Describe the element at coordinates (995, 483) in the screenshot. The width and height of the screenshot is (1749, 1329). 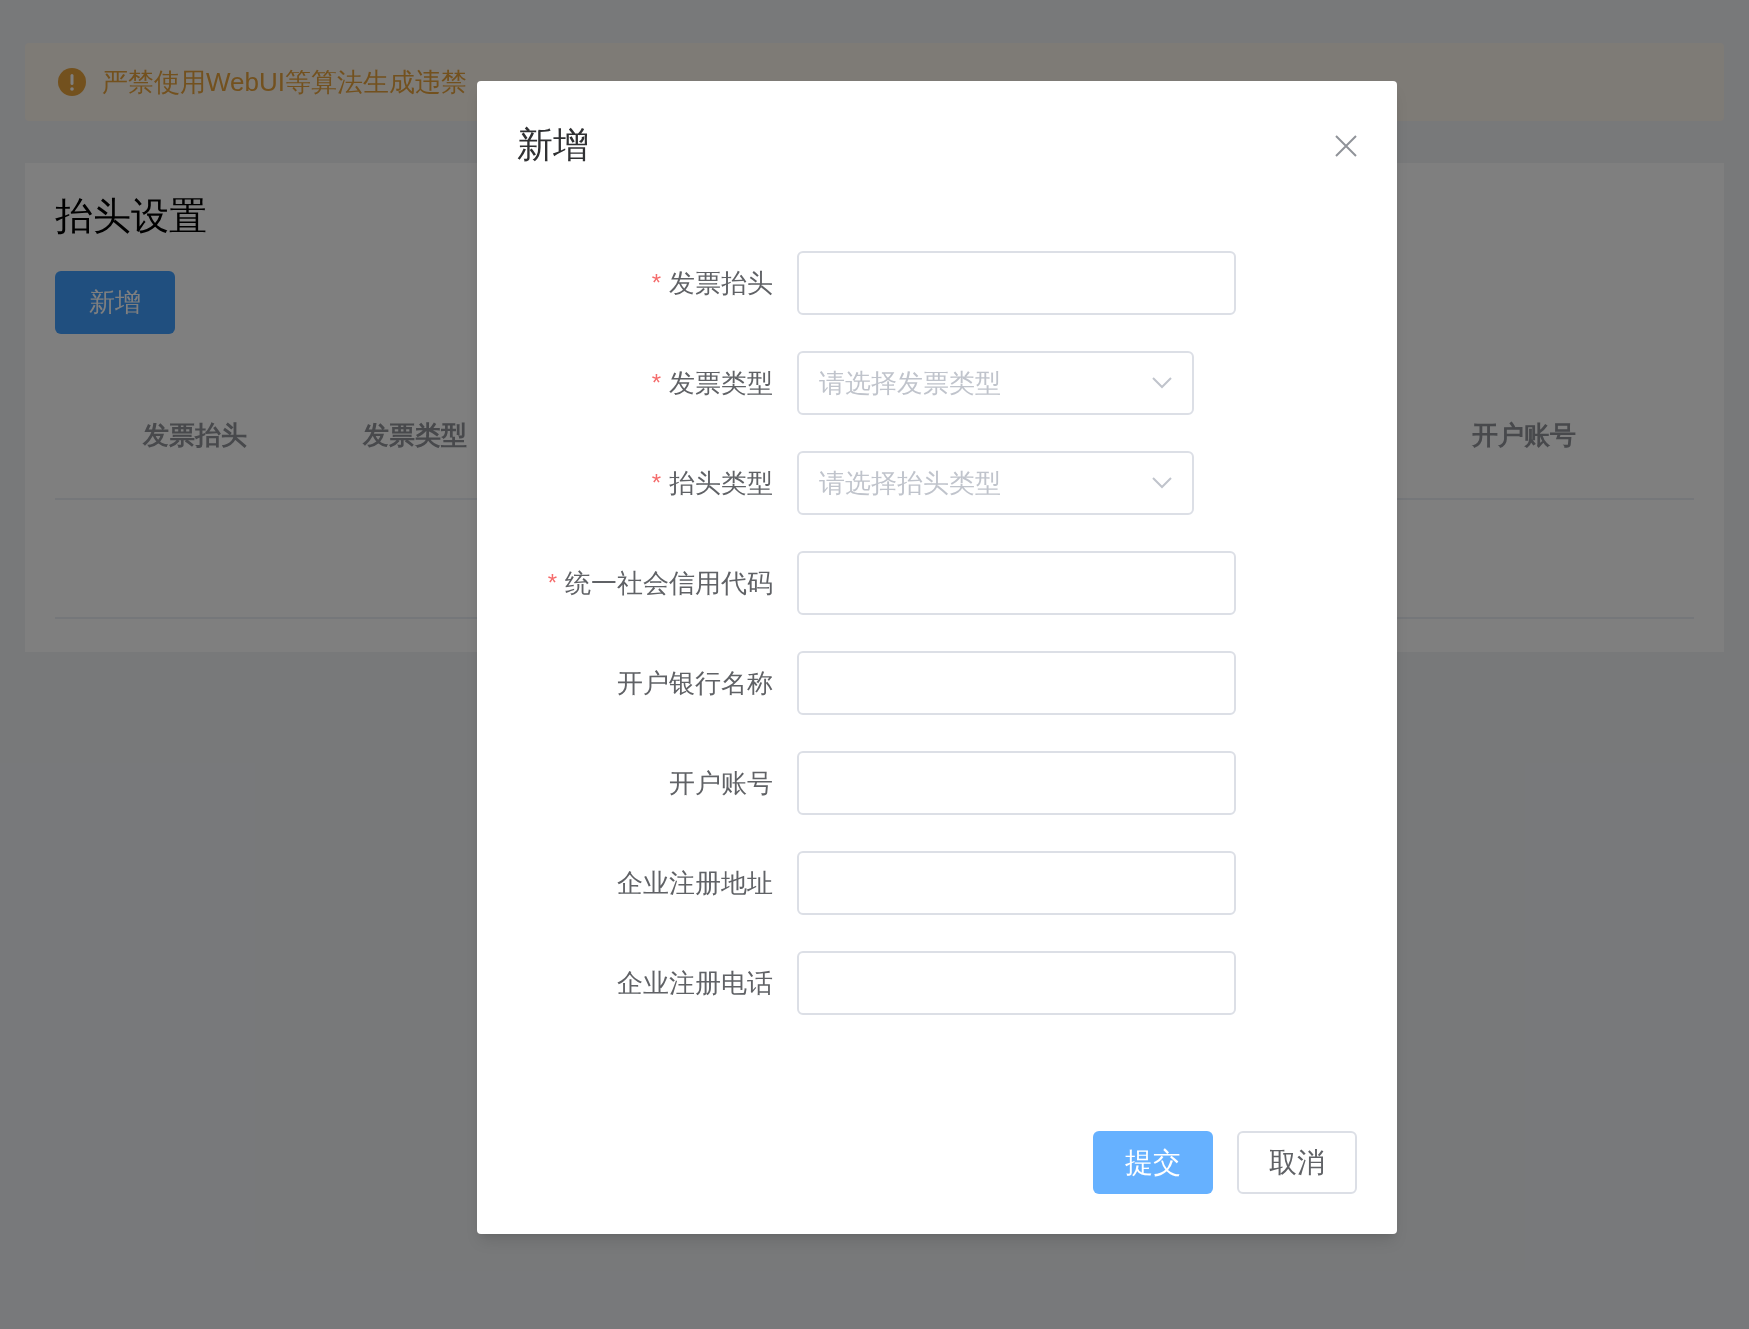
I see `select-field: 请选择抬头类型` at that location.